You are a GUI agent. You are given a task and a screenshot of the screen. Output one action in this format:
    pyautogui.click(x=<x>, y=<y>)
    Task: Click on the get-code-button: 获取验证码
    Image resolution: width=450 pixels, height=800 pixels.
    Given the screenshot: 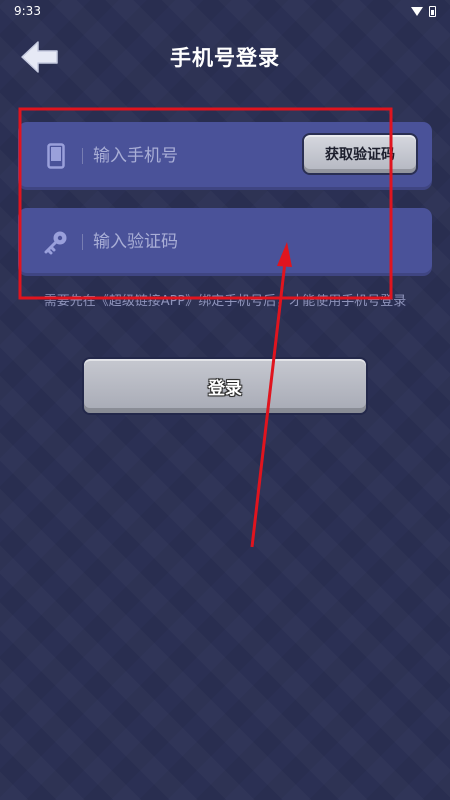 What is the action you would take?
    pyautogui.click(x=360, y=154)
    